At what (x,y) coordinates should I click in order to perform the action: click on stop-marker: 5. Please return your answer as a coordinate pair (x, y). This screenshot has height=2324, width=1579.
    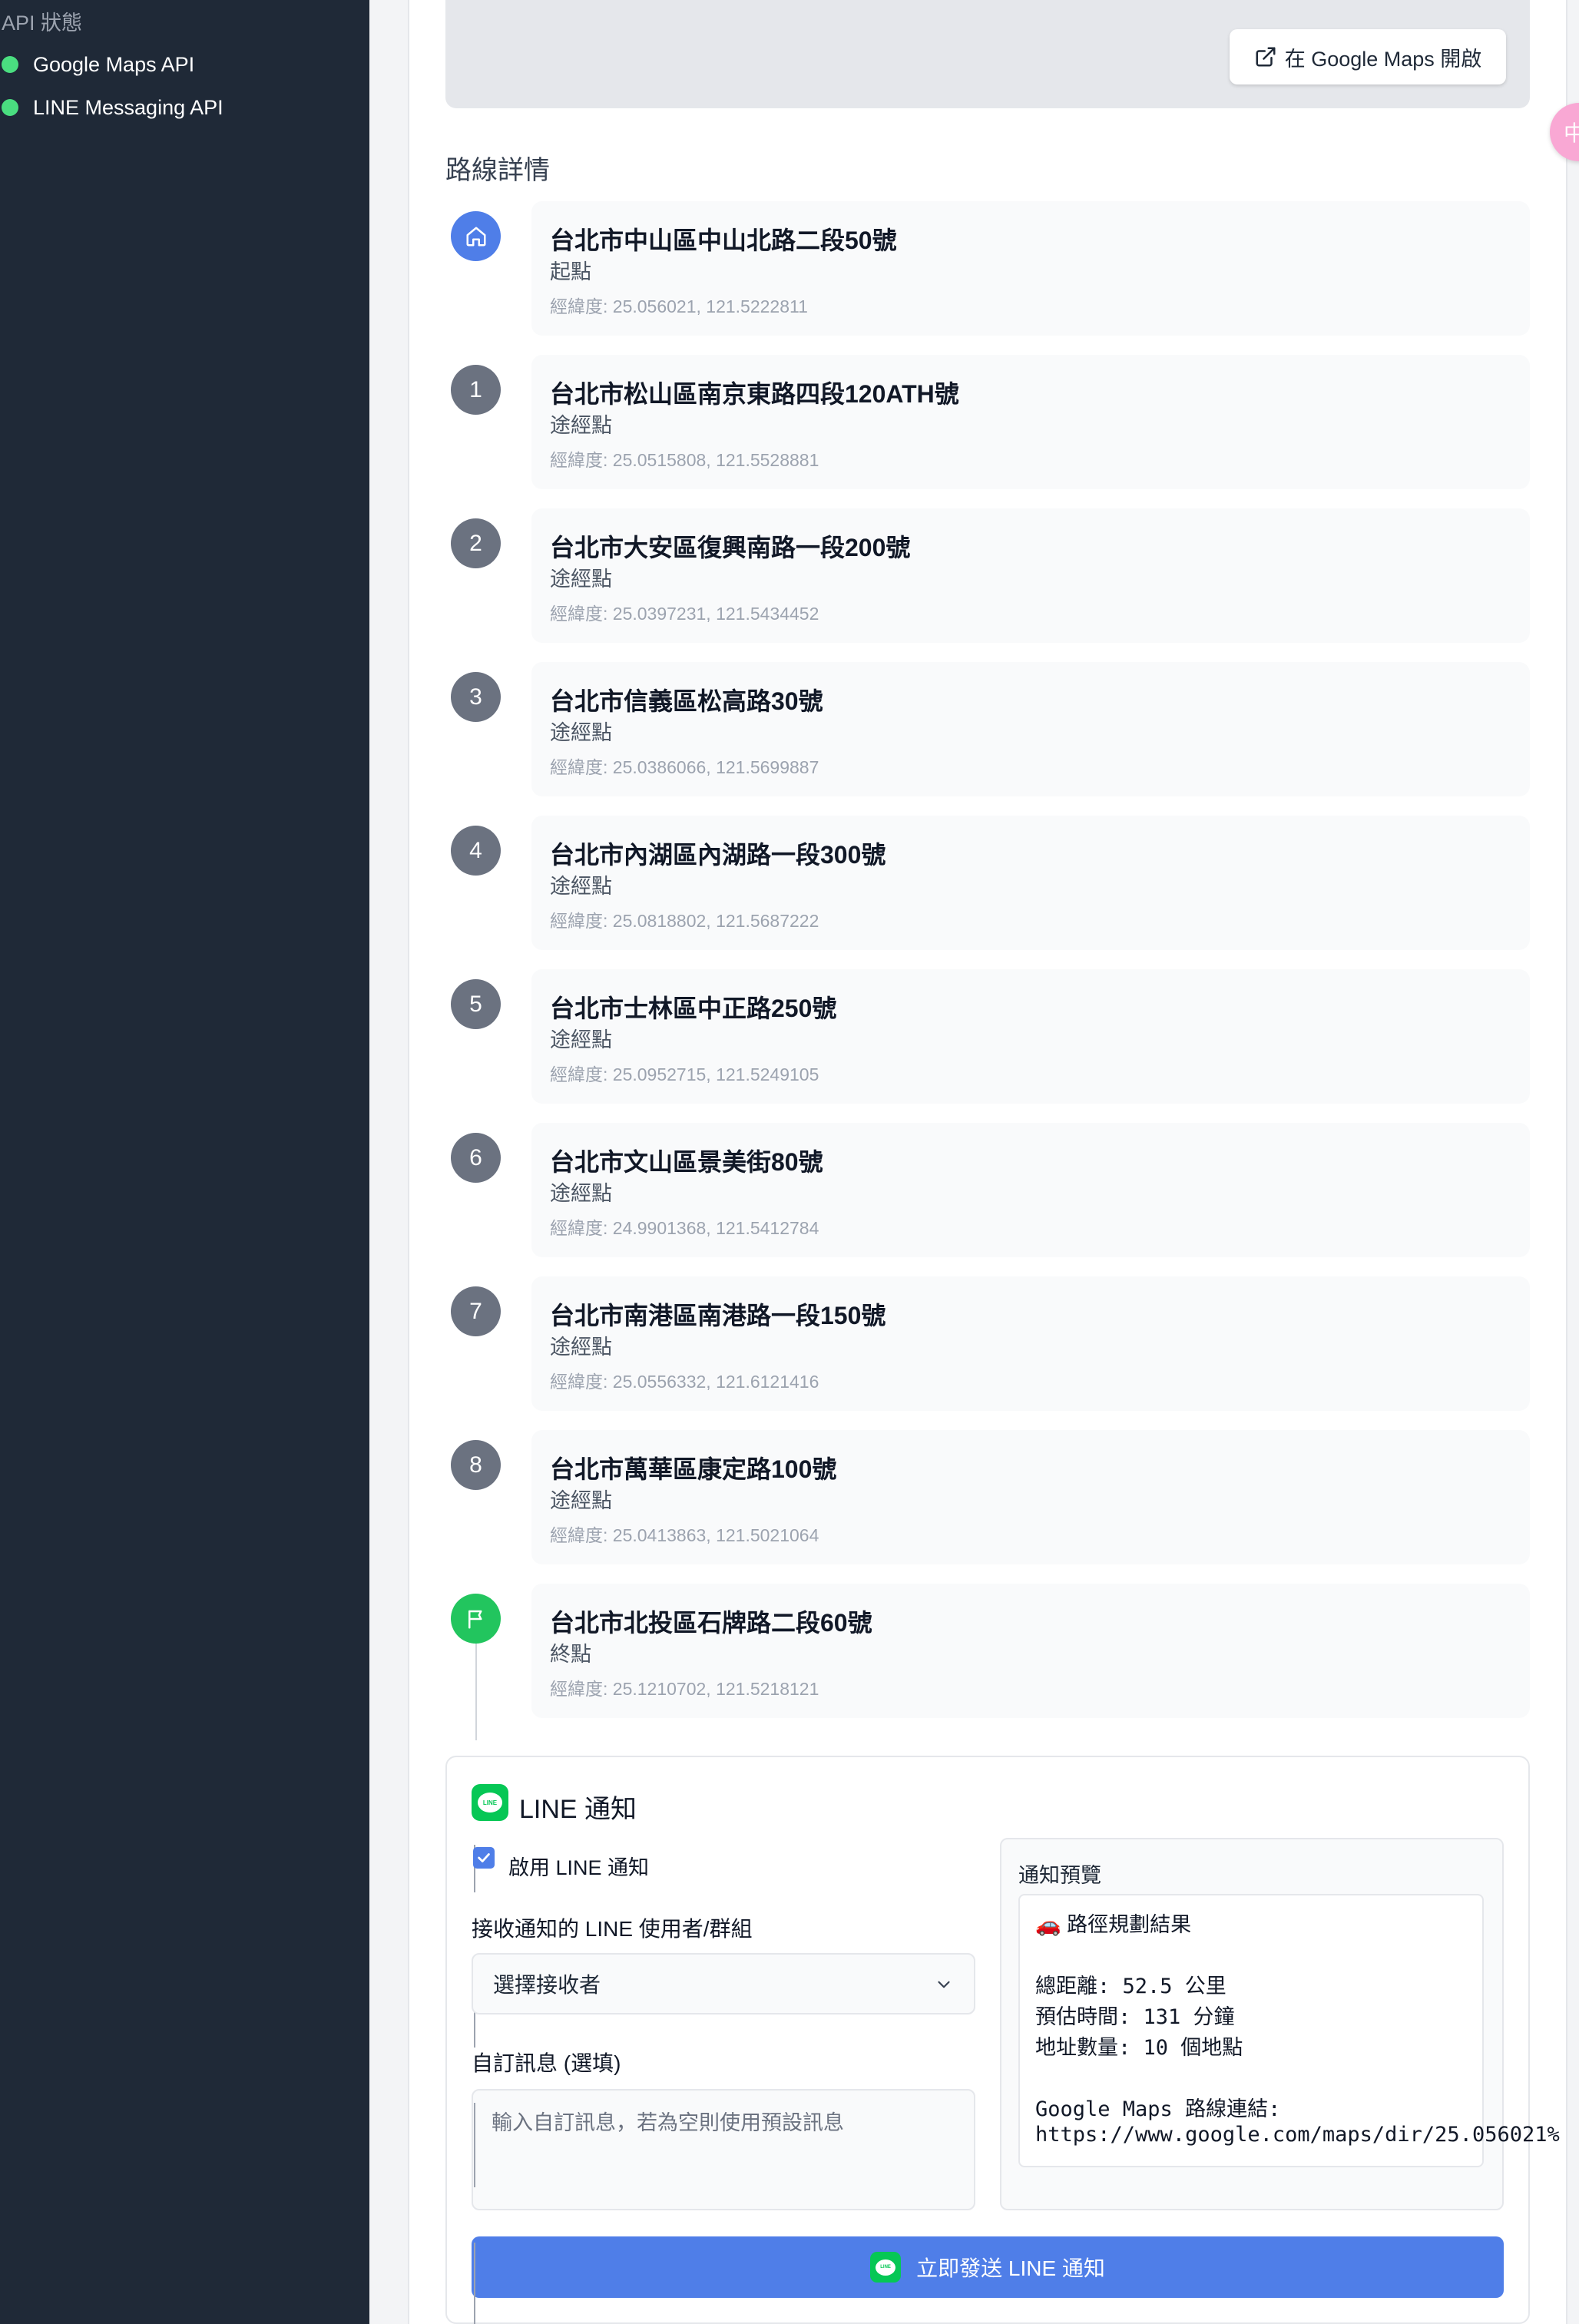
    Looking at the image, I should click on (476, 1004).